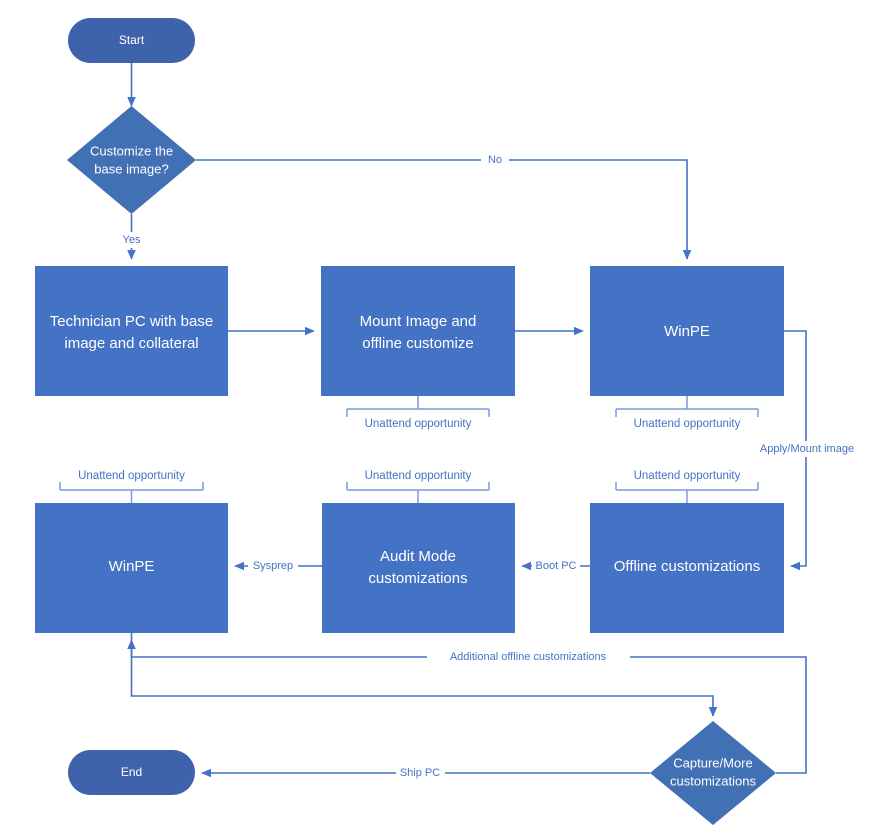 The image size is (891, 826). I want to click on start-label: Start, so click(132, 40).